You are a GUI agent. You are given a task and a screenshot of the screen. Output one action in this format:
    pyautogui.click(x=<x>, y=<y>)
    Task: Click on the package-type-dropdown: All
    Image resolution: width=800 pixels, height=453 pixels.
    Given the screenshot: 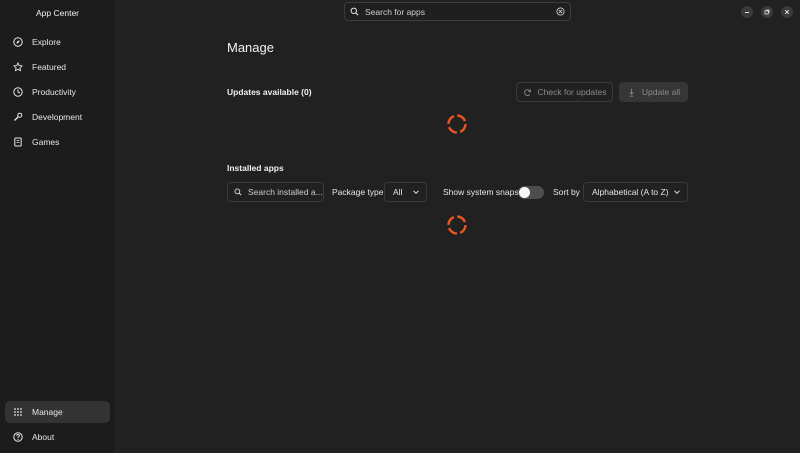 What is the action you would take?
    pyautogui.click(x=405, y=192)
    